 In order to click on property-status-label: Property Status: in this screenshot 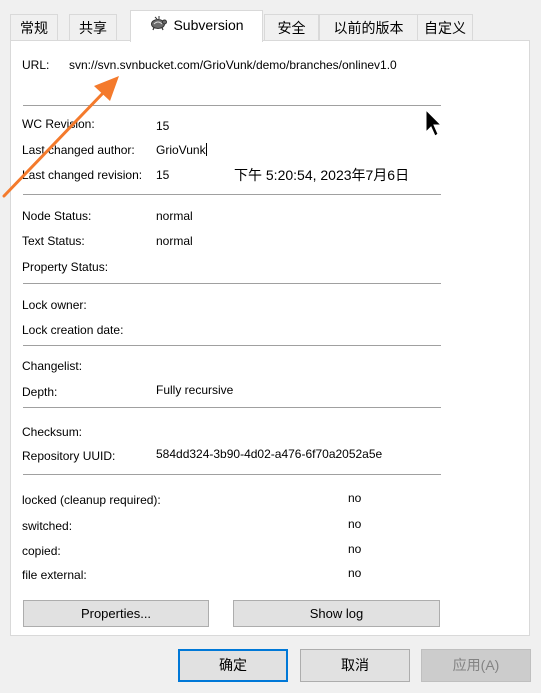, I will do `click(65, 267)`.